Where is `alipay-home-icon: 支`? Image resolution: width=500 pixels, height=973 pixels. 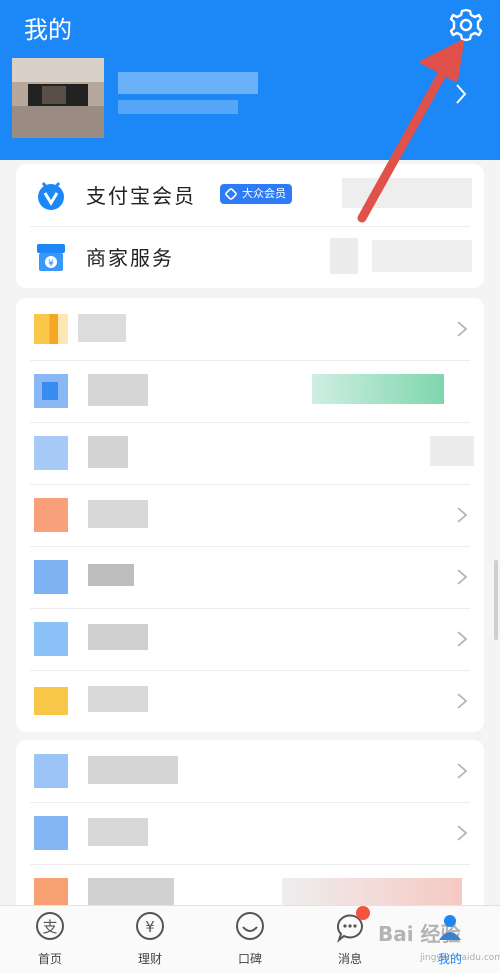 alipay-home-icon: 支 is located at coordinates (50, 926).